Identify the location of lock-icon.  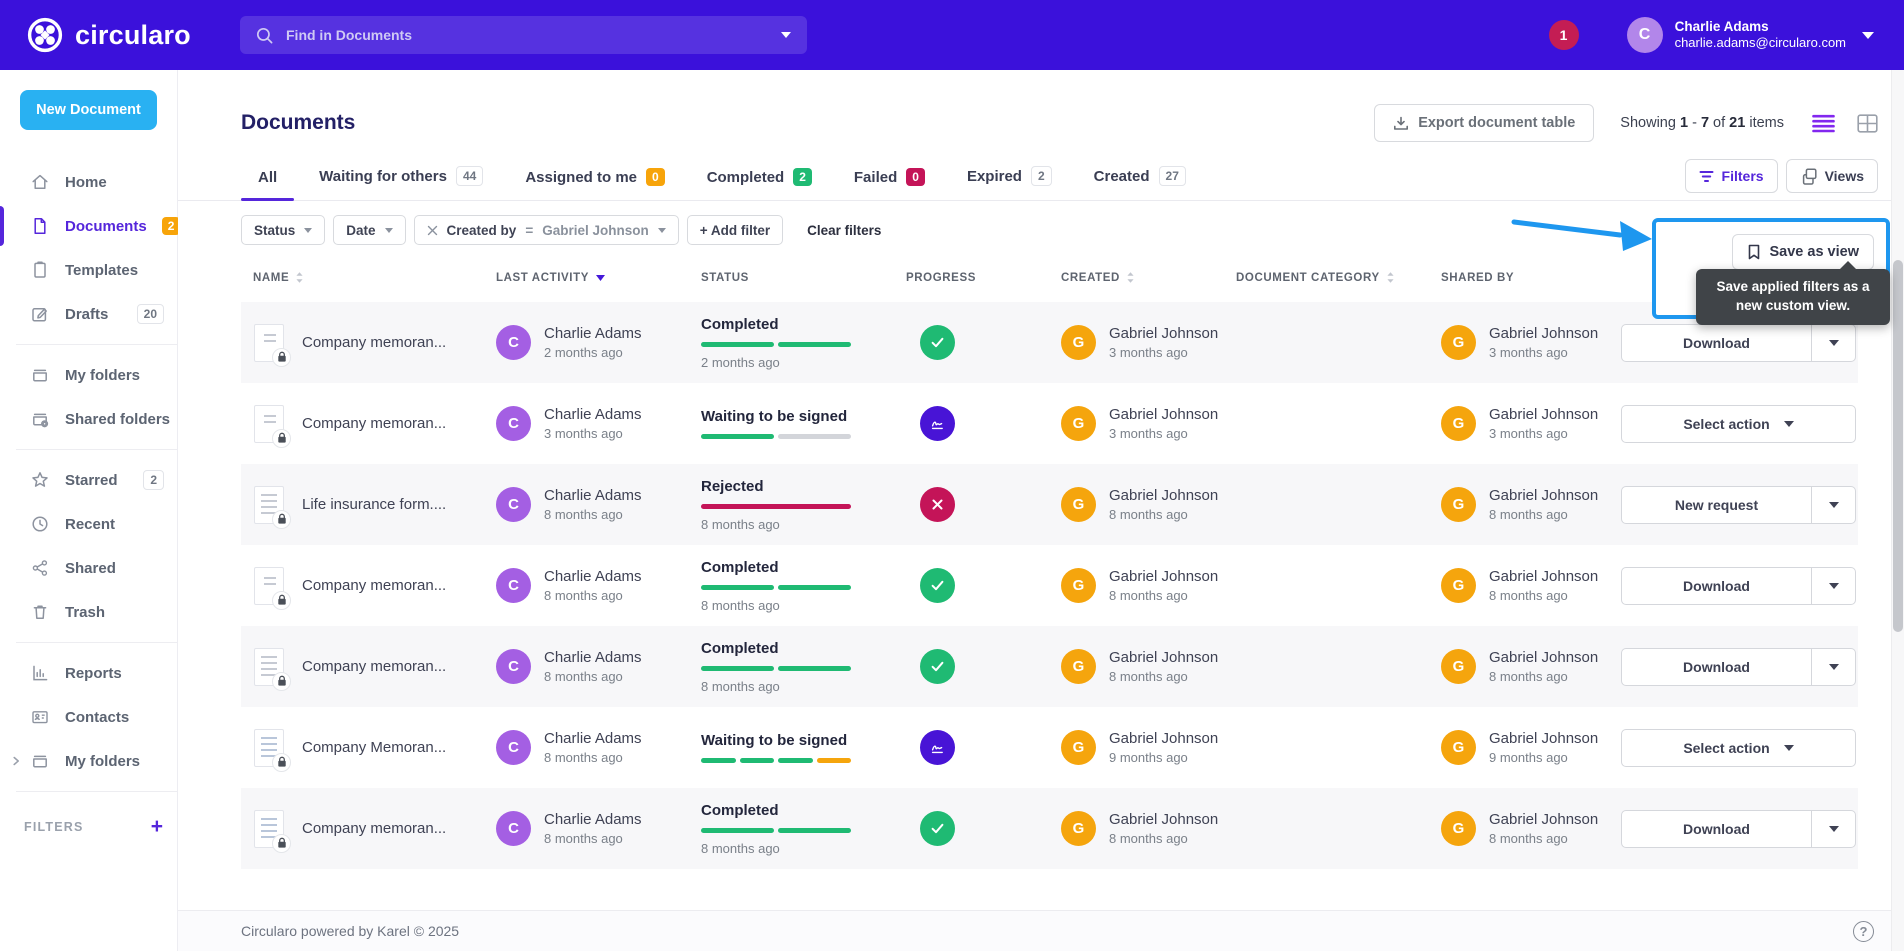
(281, 519).